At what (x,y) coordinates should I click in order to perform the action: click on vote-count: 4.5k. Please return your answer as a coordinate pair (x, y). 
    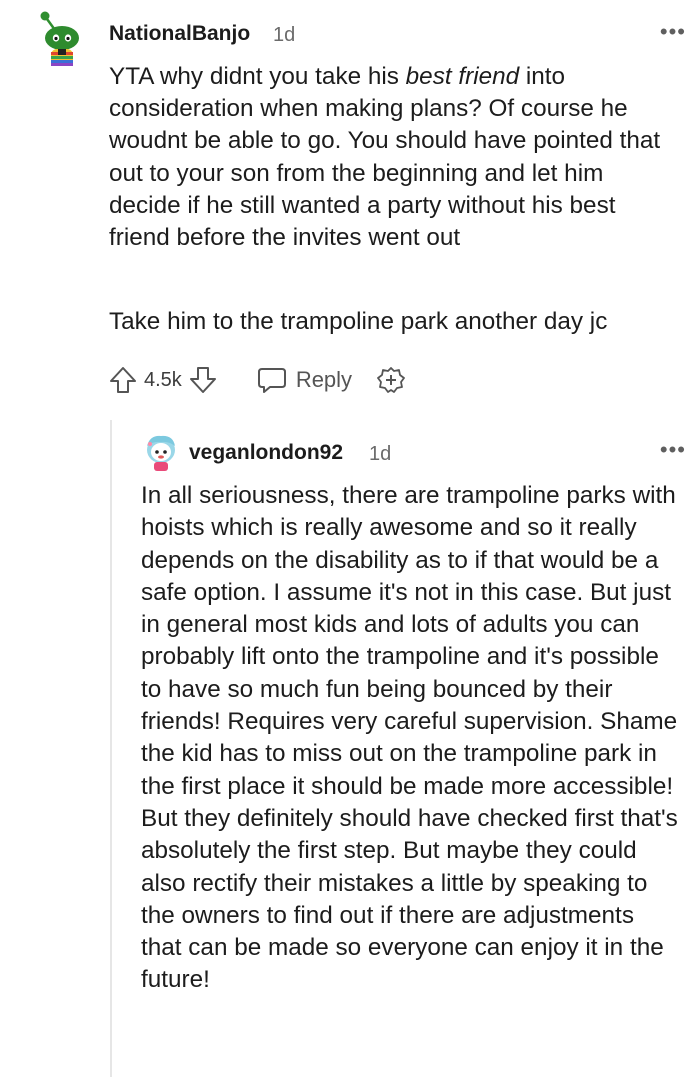
    Looking at the image, I should click on (163, 379).